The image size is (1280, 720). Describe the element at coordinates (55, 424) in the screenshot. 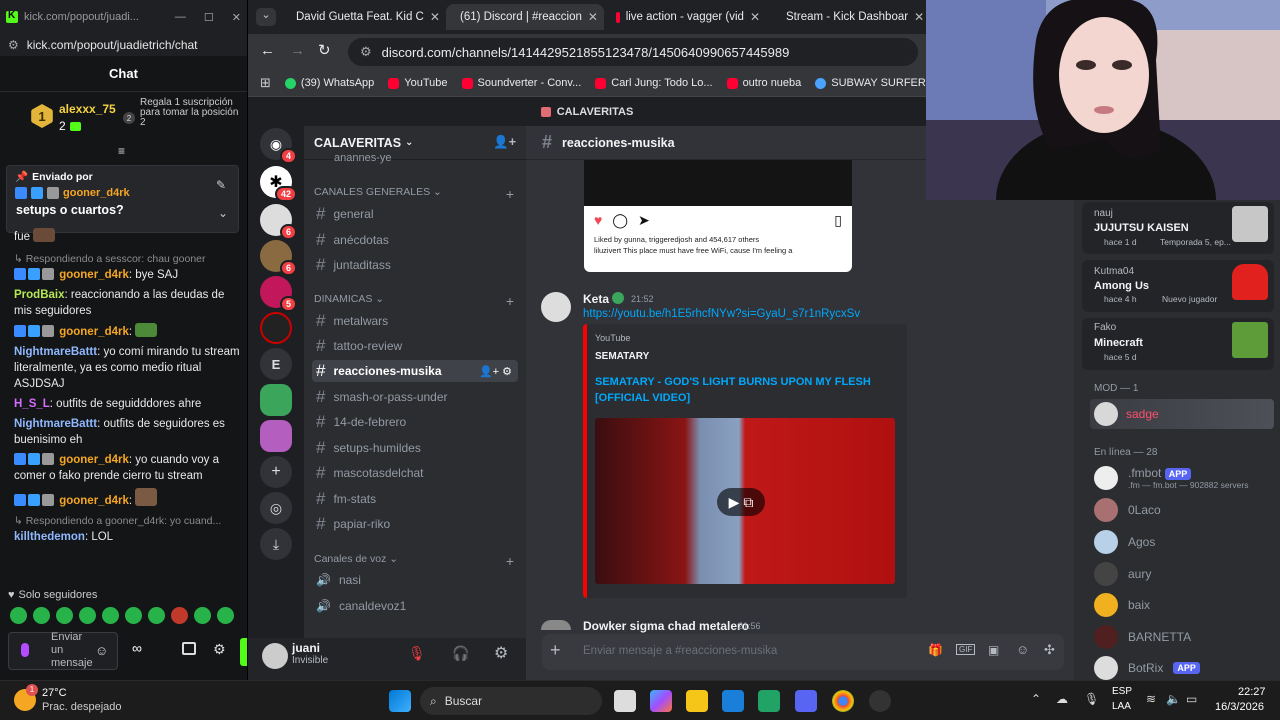

I see `chat-username: NightmareBattt` at that location.